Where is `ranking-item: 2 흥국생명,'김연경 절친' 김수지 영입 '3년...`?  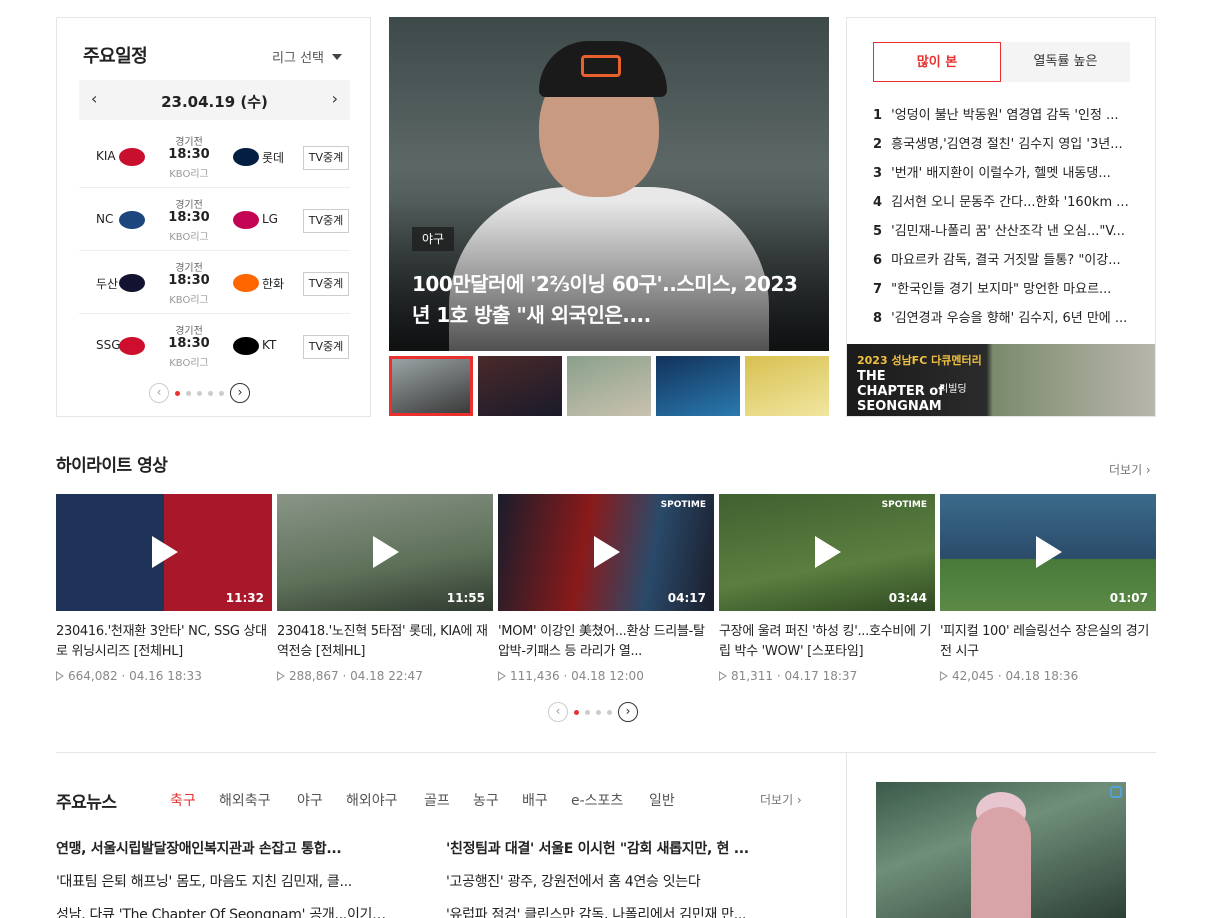
ranking-item: 2 흥국생명,'김연경 절친' 김수지 영입 '3년... is located at coordinates (1003, 147).